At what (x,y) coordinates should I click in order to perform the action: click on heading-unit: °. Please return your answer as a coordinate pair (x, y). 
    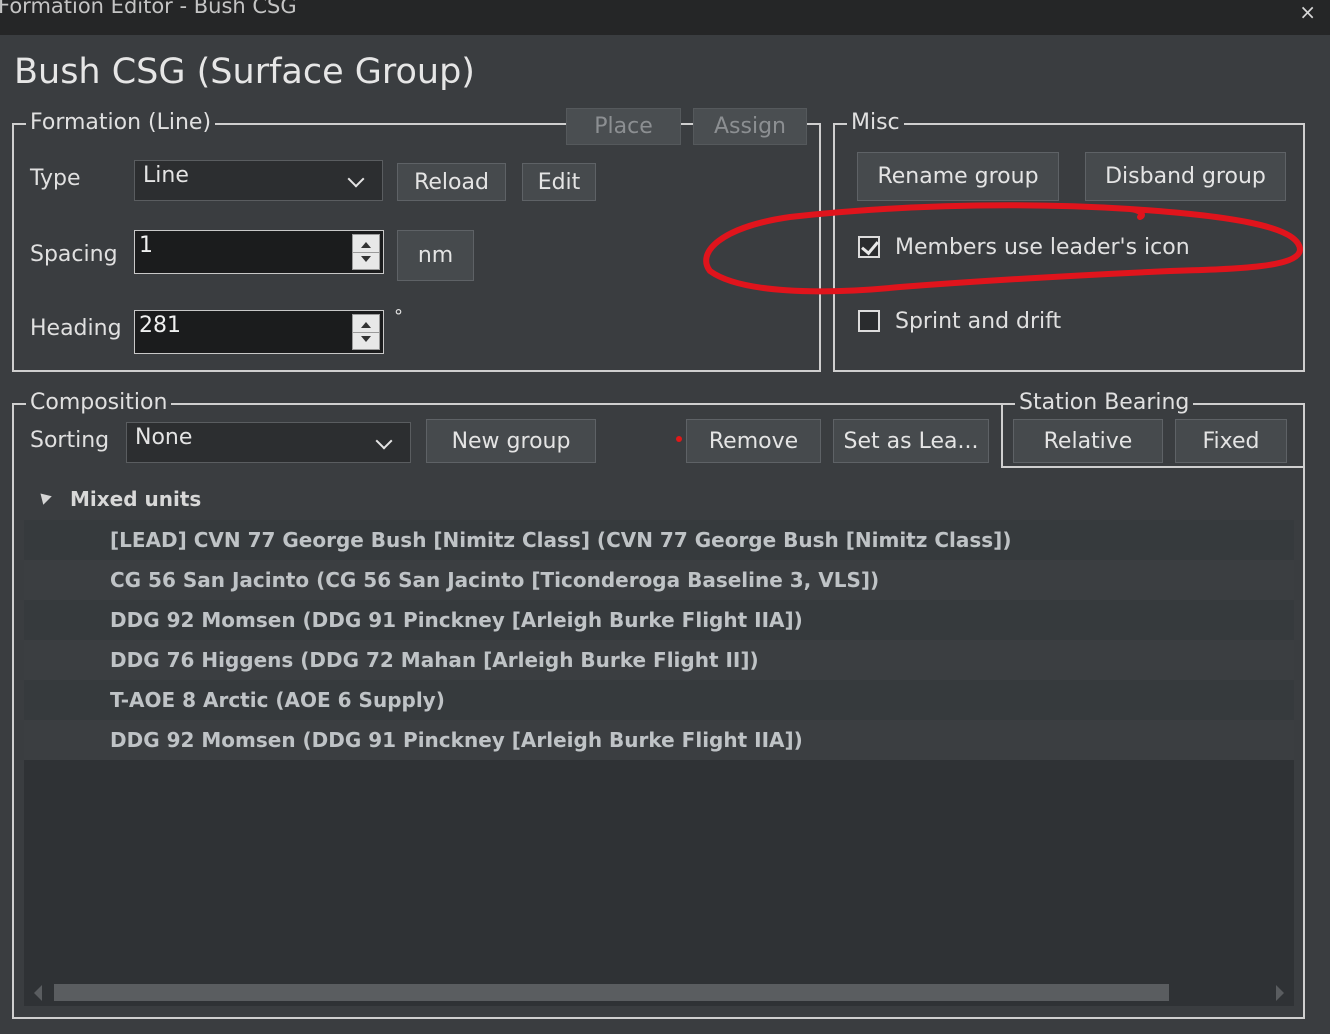
    Looking at the image, I should click on (398, 316).